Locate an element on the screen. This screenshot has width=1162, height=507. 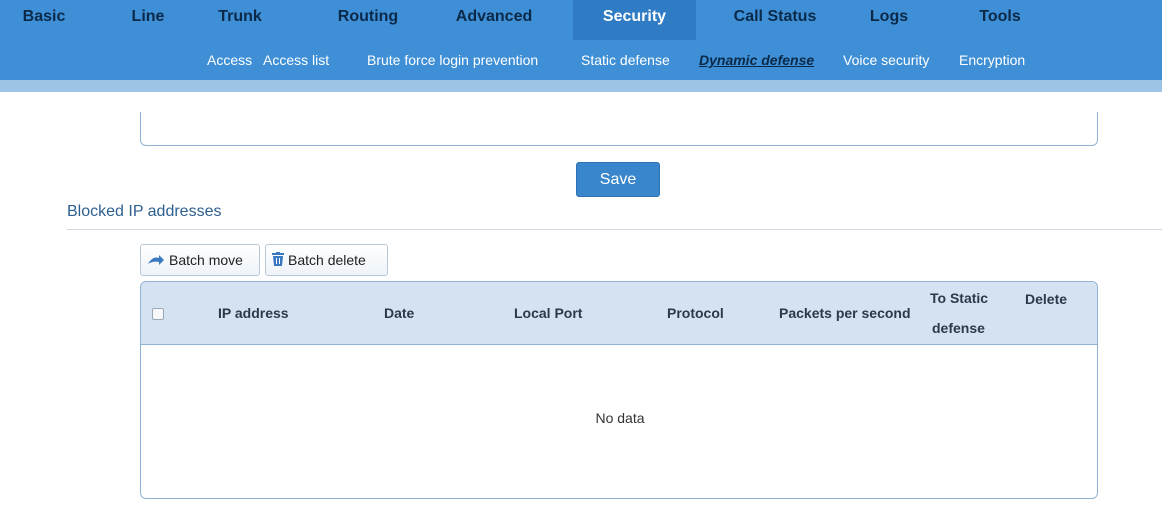
col-date: Date is located at coordinates (399, 313).